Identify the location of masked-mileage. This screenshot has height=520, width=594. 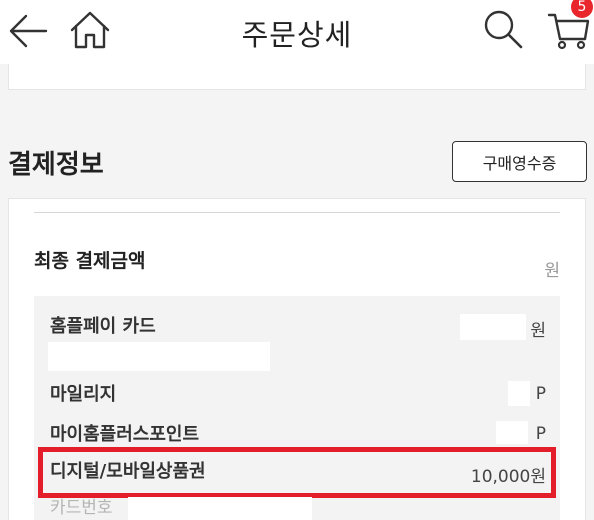
(519, 393).